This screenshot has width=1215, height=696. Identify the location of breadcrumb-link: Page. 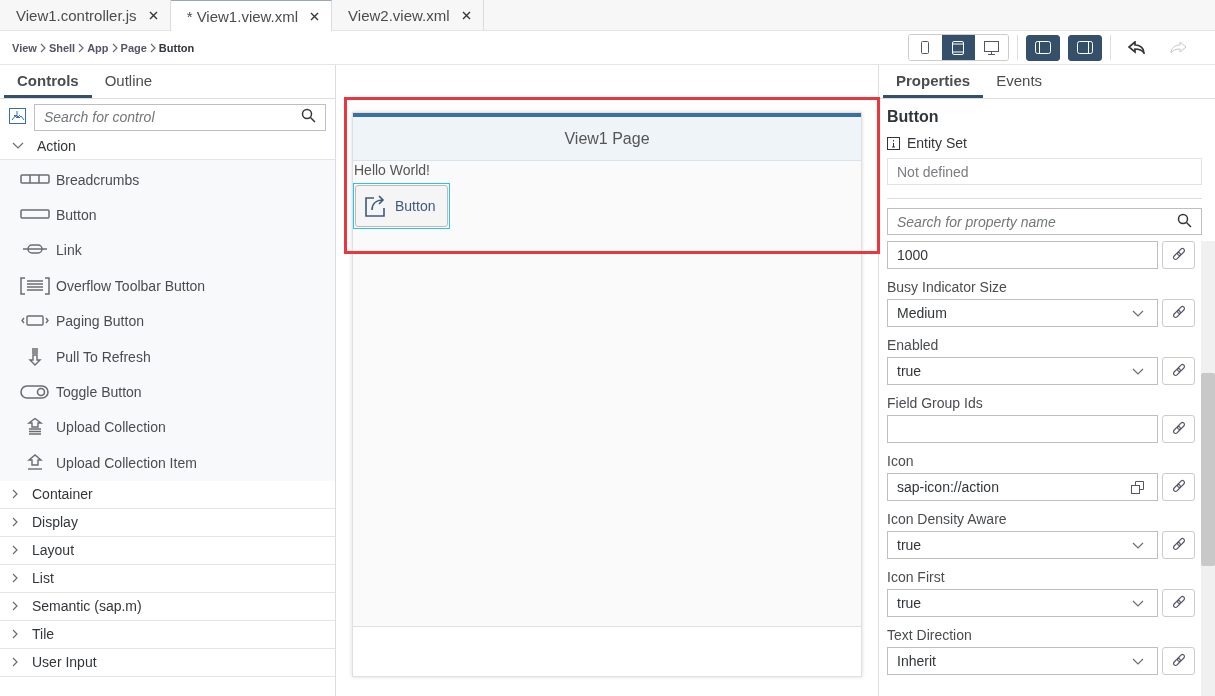
(133, 47).